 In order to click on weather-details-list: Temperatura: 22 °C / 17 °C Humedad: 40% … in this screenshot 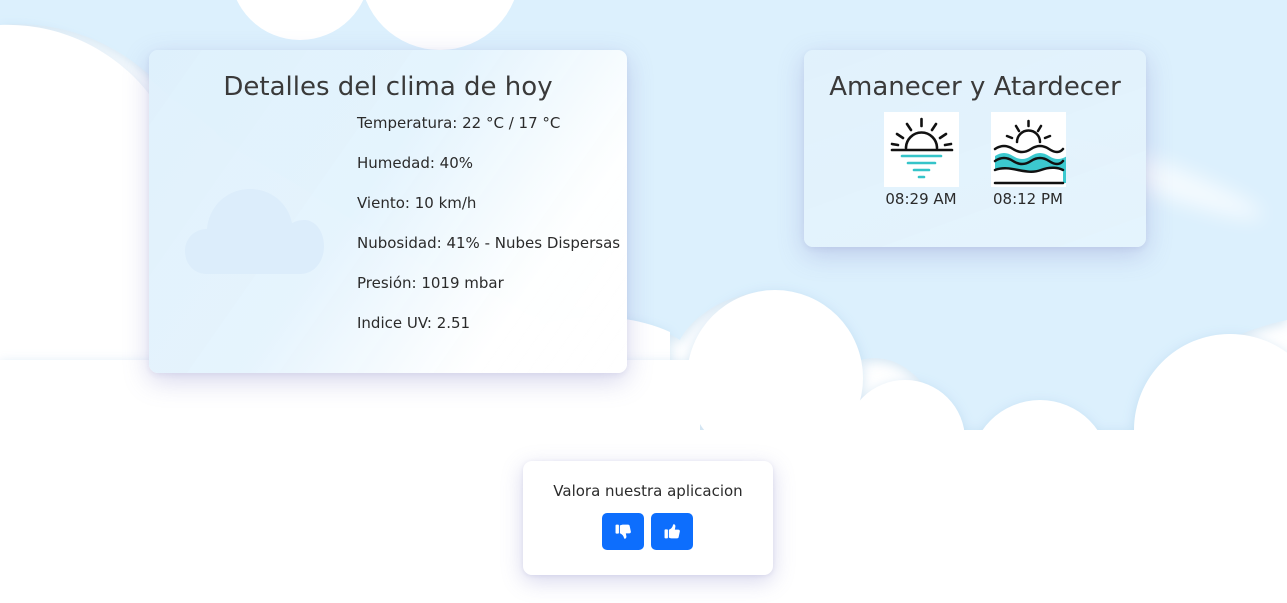, I will do `click(488, 234)`.